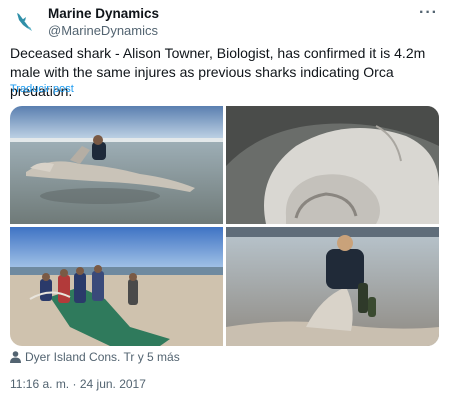 The width and height of the screenshot is (450, 401). Describe the element at coordinates (428, 13) in the screenshot. I see `more-options-button: ···` at that location.